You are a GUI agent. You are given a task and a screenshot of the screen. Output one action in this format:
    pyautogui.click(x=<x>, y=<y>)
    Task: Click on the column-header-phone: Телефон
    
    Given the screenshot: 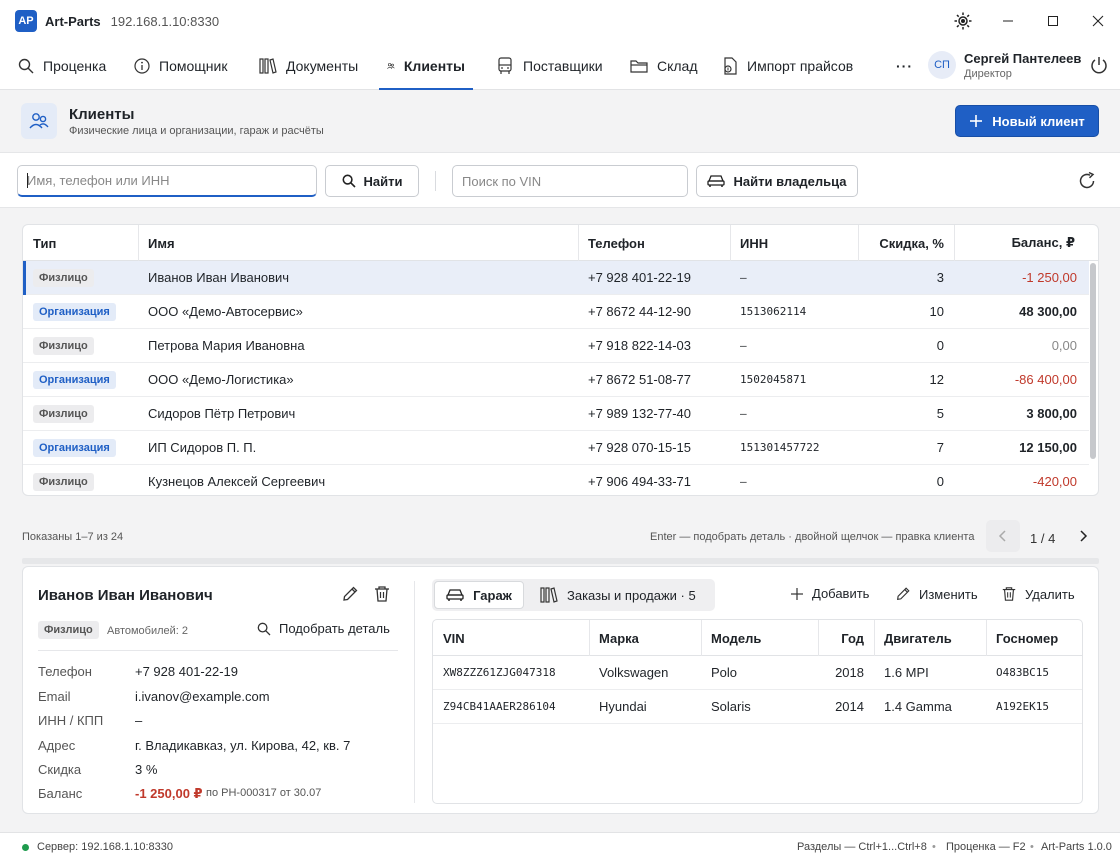 What is the action you would take?
    pyautogui.click(x=654, y=243)
    